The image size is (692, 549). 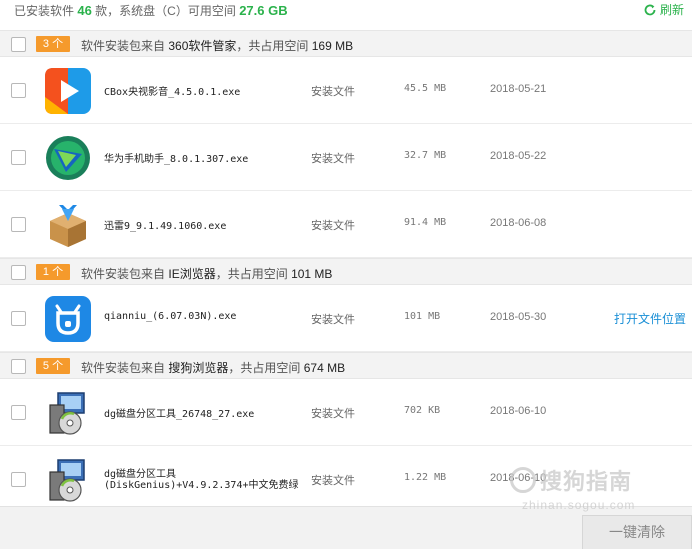 I want to click on source-name: 360软件管家, so click(x=202, y=46).